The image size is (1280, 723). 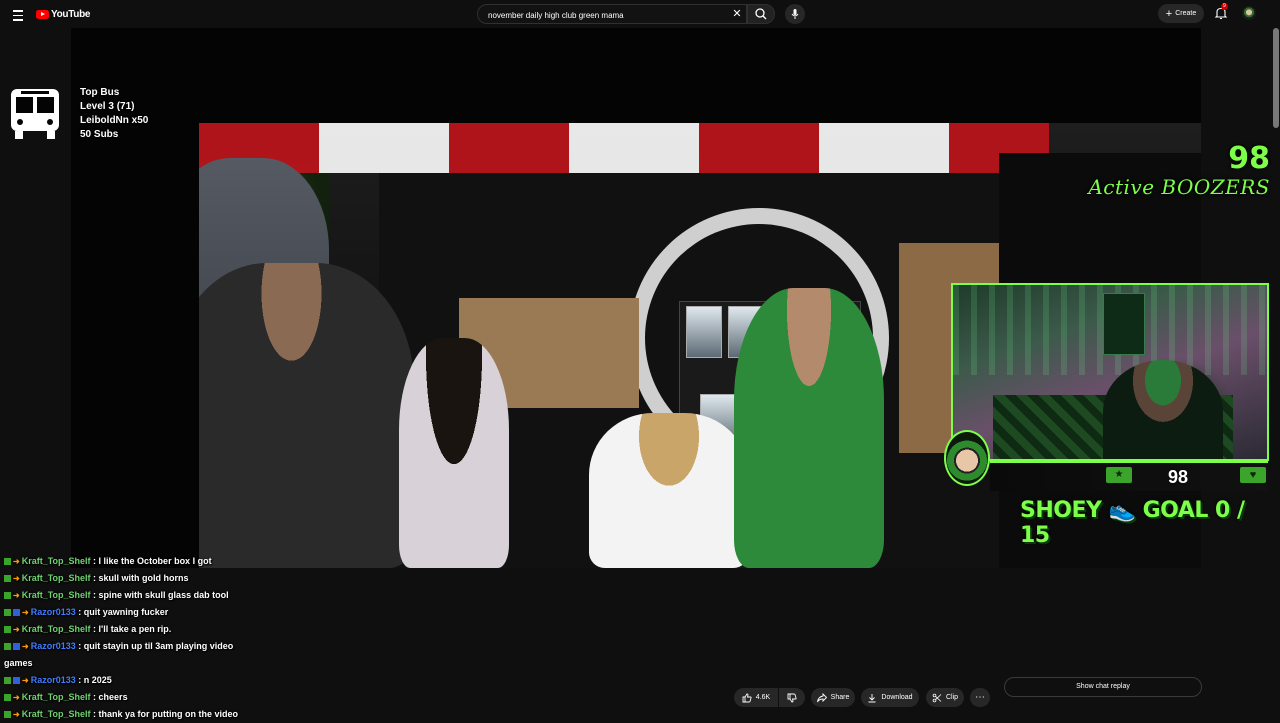 I want to click on share-button: Share, so click(x=833, y=697).